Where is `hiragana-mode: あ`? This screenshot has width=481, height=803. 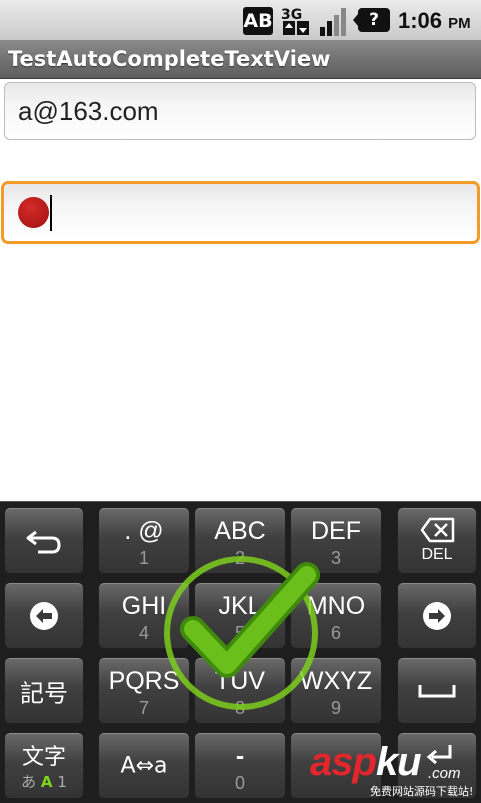
hiragana-mode: あ is located at coordinates (29, 782).